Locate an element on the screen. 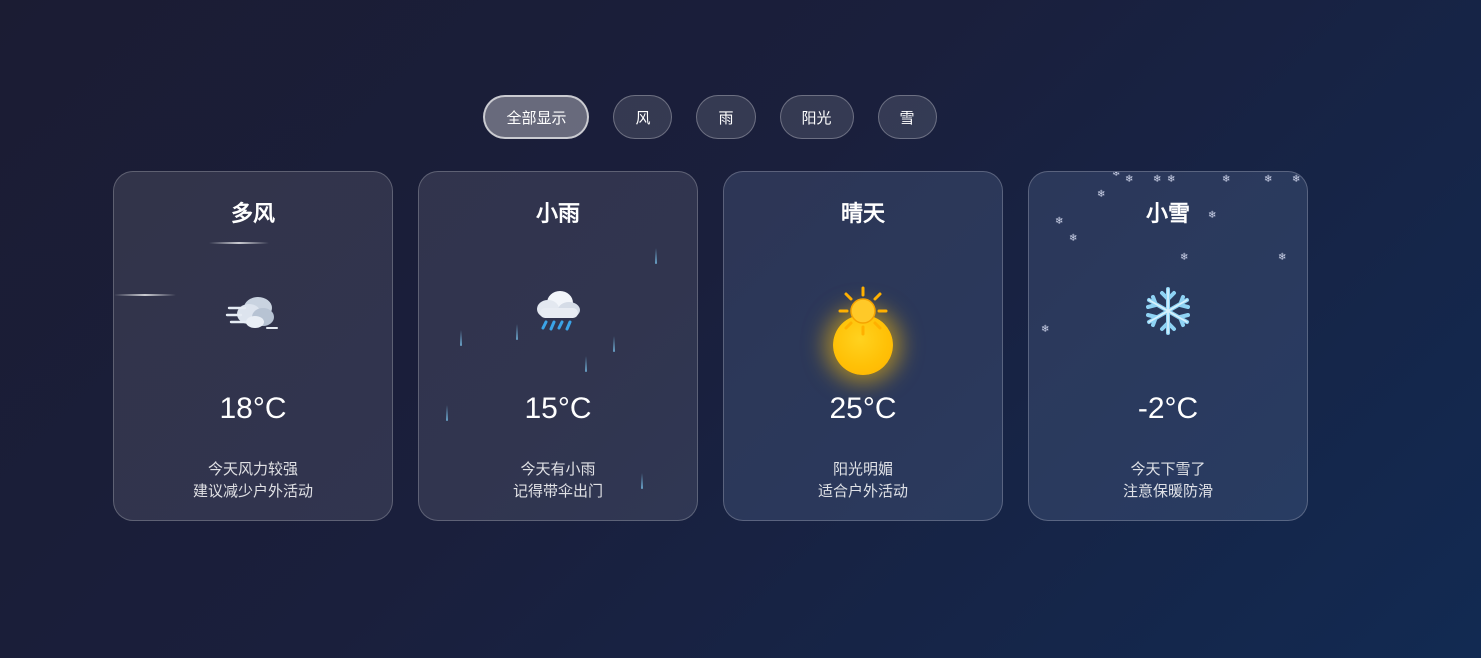 This screenshot has height=658, width=1481. filter-wind-button: 风 is located at coordinates (643, 117).